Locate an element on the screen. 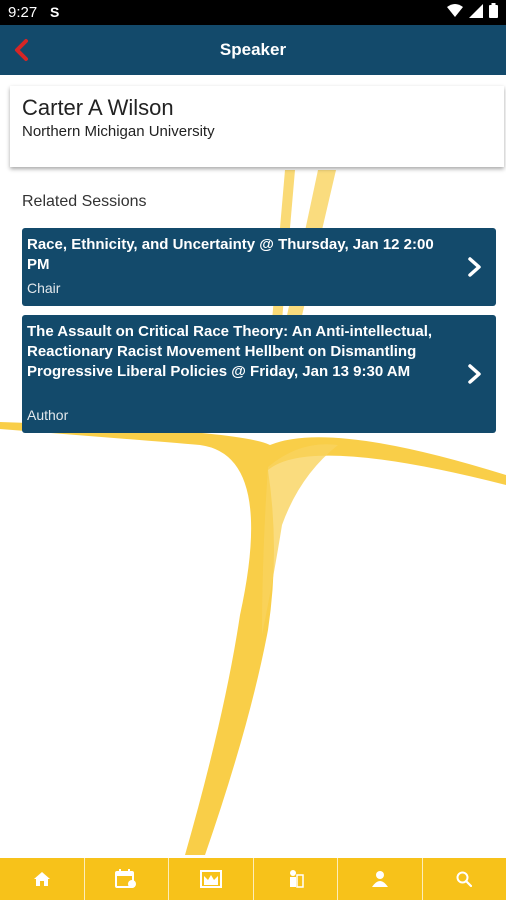  nav-home is located at coordinates (42, 879).